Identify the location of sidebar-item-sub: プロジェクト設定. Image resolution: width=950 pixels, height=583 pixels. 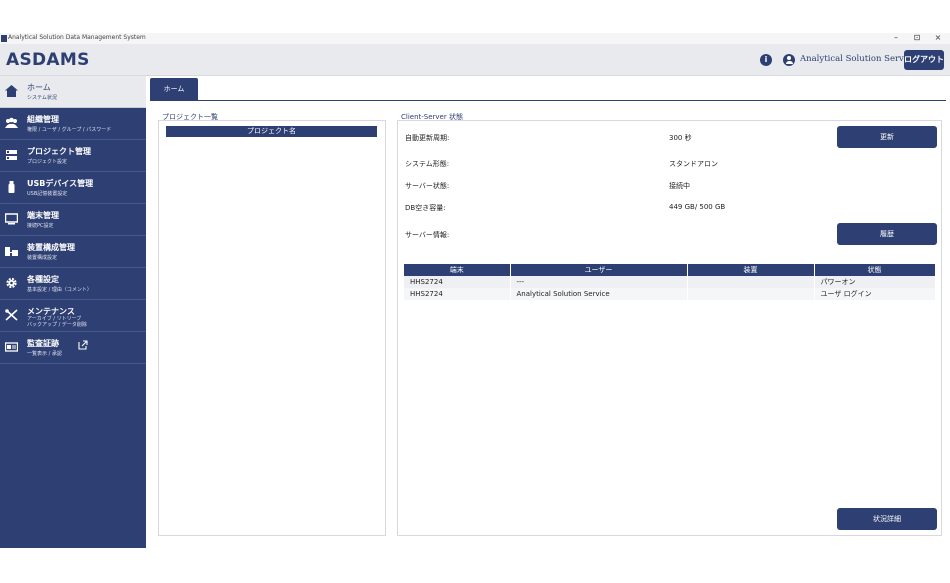
(47, 162).